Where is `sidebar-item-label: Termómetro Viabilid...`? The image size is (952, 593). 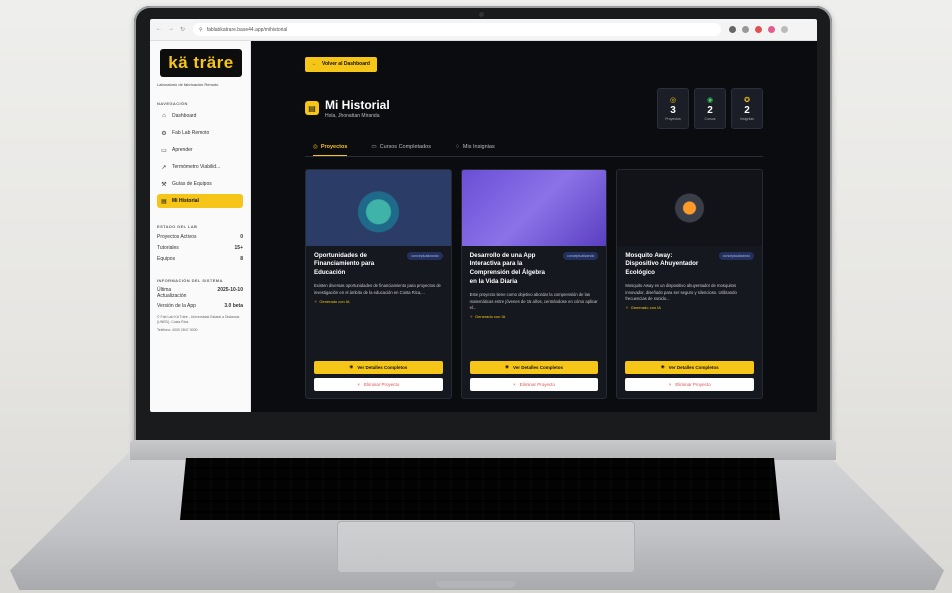
sidebar-item-label: Termómetro Viabilid... is located at coordinates (196, 167).